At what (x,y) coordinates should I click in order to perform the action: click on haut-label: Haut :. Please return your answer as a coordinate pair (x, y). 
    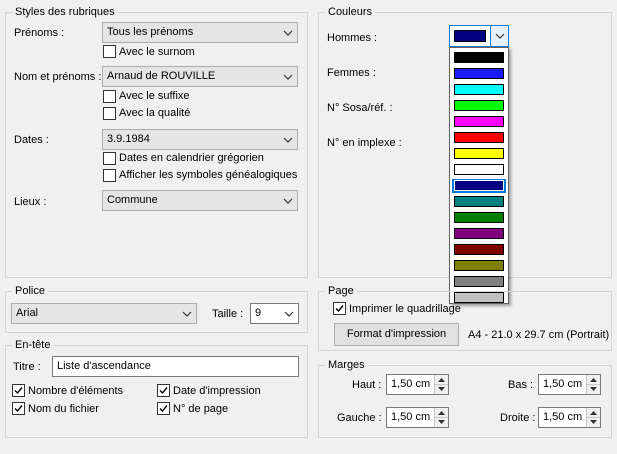
    Looking at the image, I should click on (367, 385).